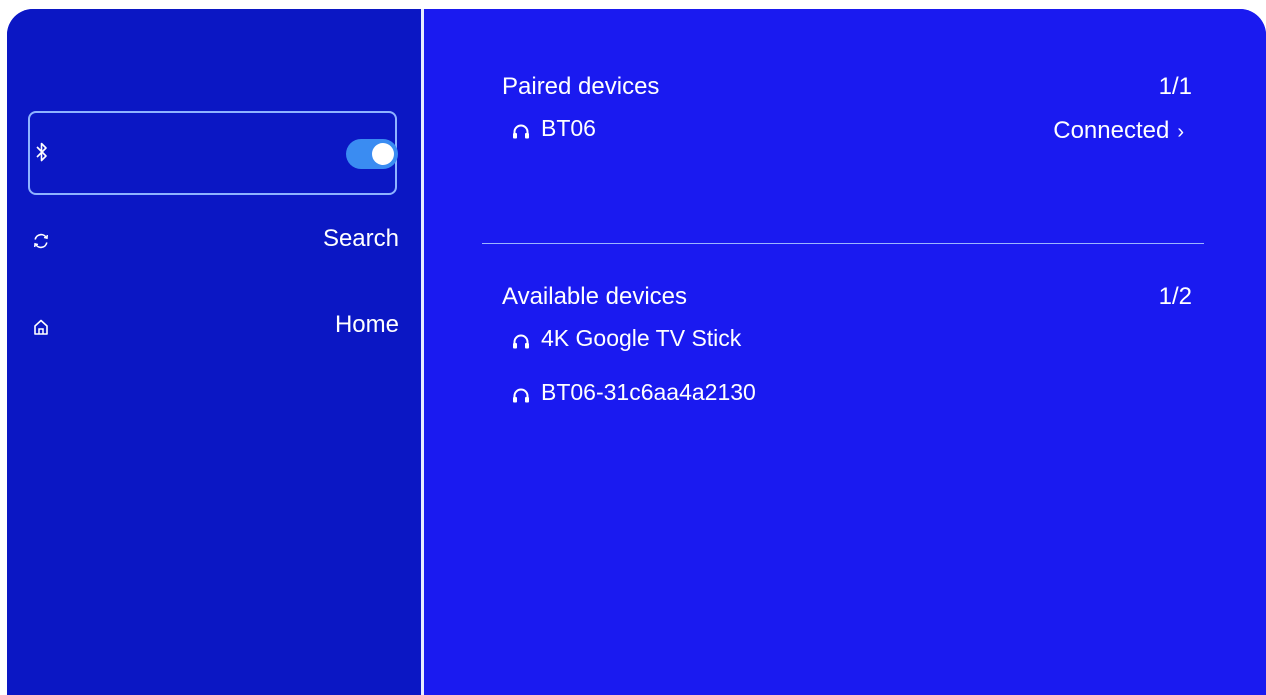 This screenshot has height=695, width=1266. Describe the element at coordinates (641, 338) in the screenshot. I see `device-name: 4K Google TV Stick` at that location.